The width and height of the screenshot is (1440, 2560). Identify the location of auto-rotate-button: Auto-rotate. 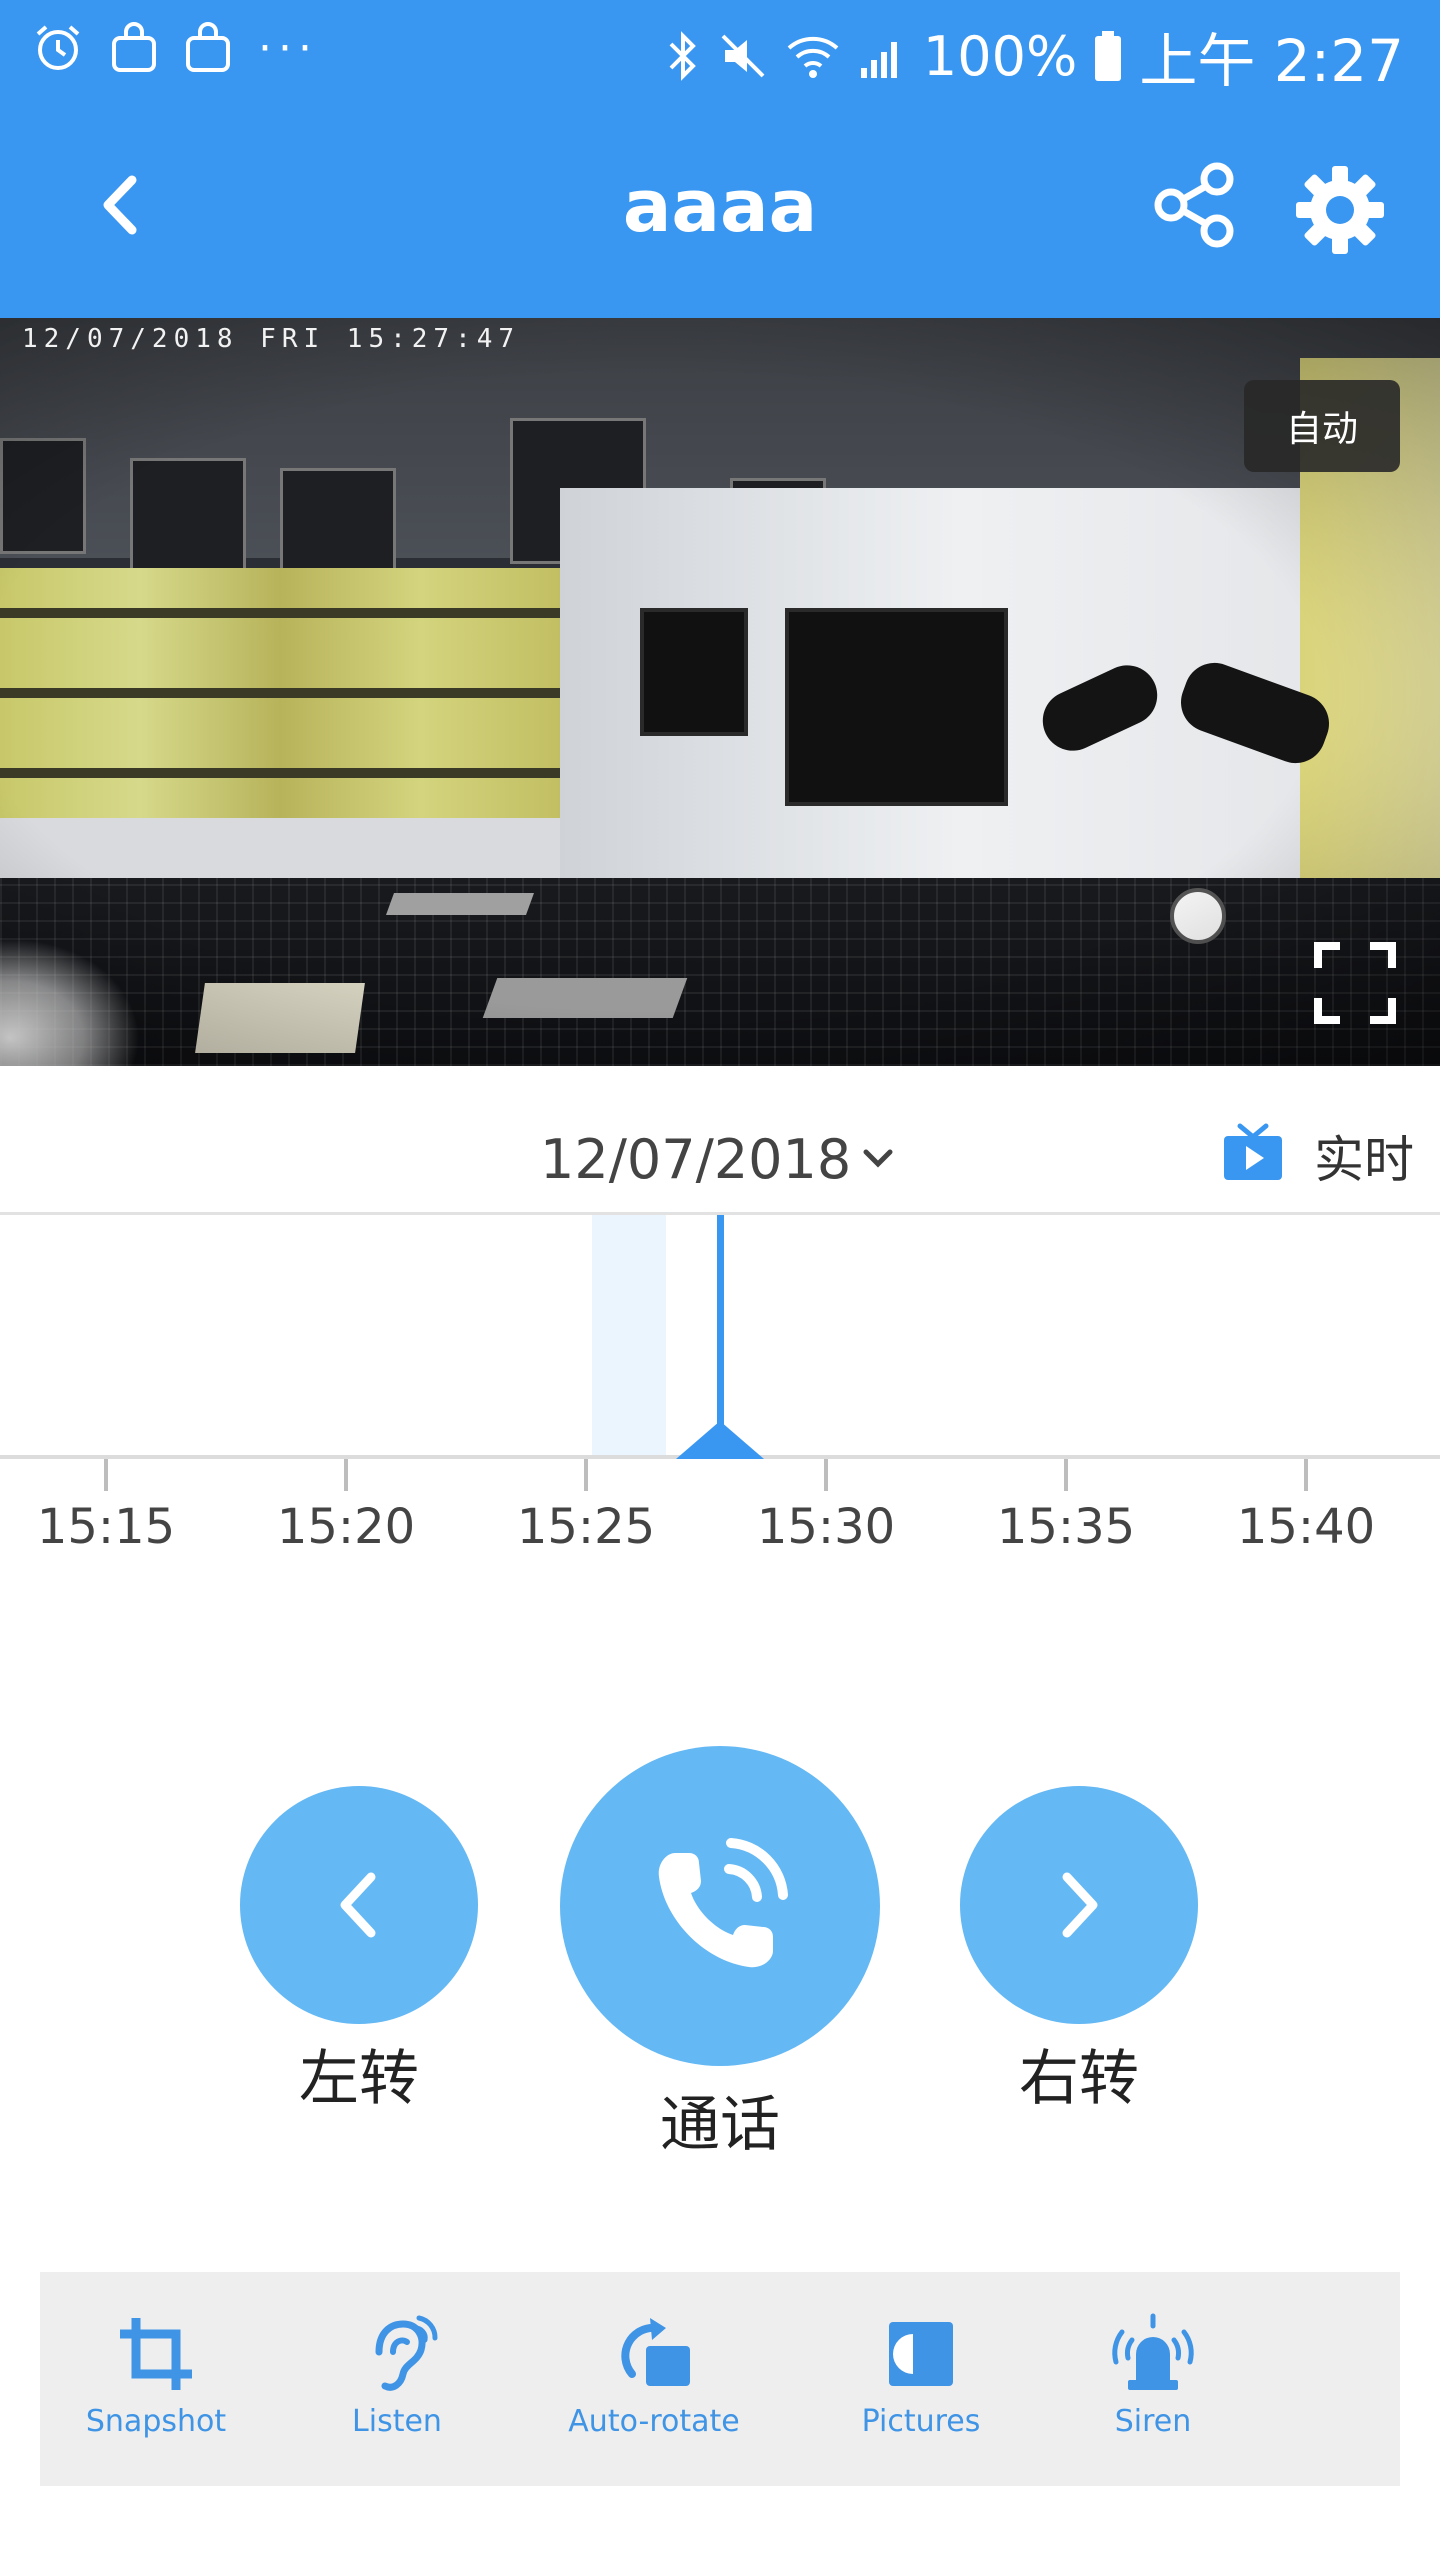
(654, 2375).